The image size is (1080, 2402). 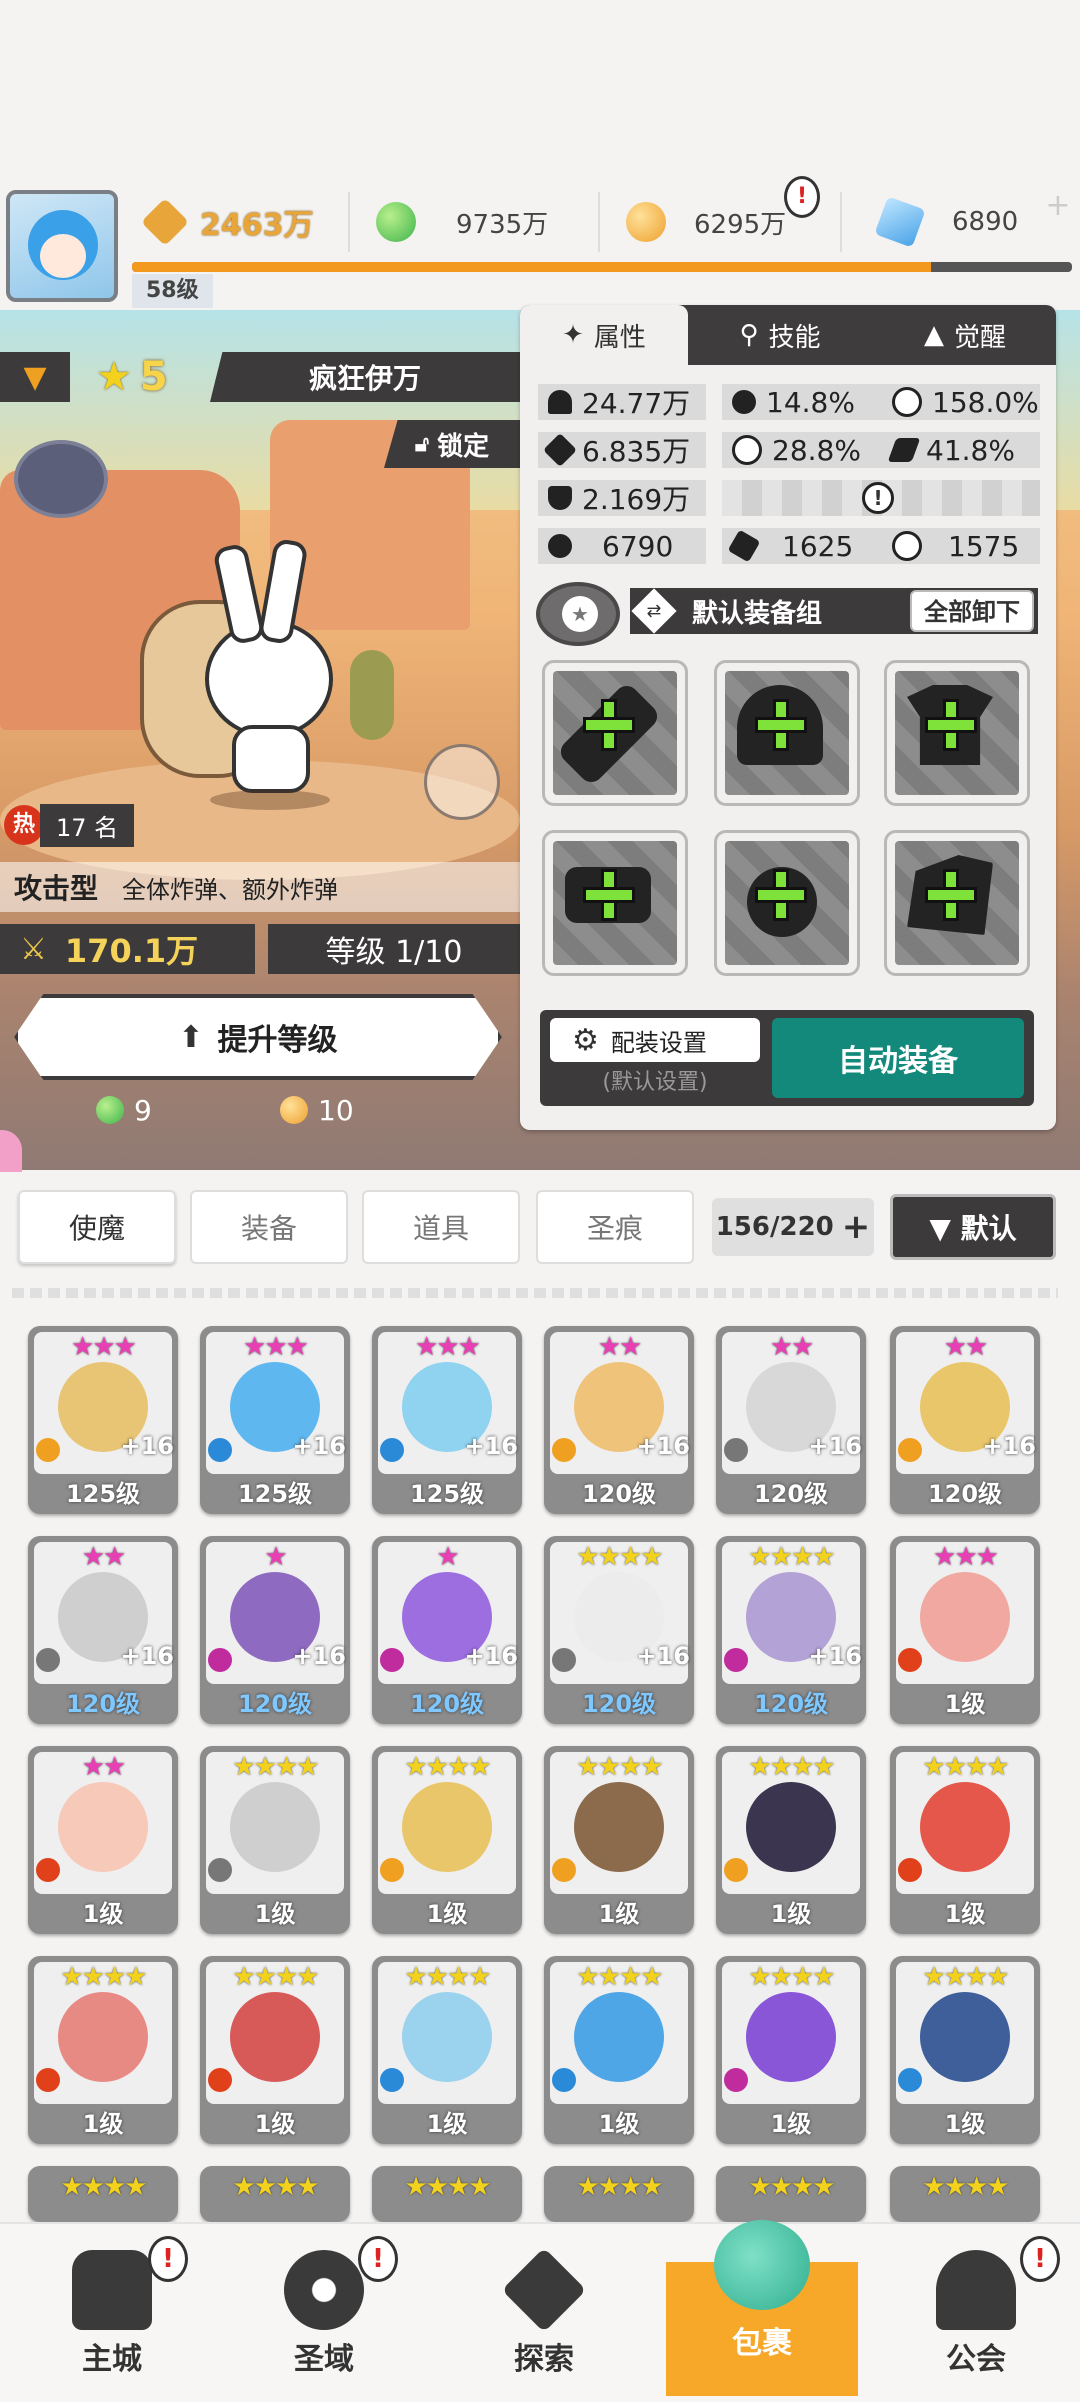 I want to click on wing-icon, so click(x=904, y=450).